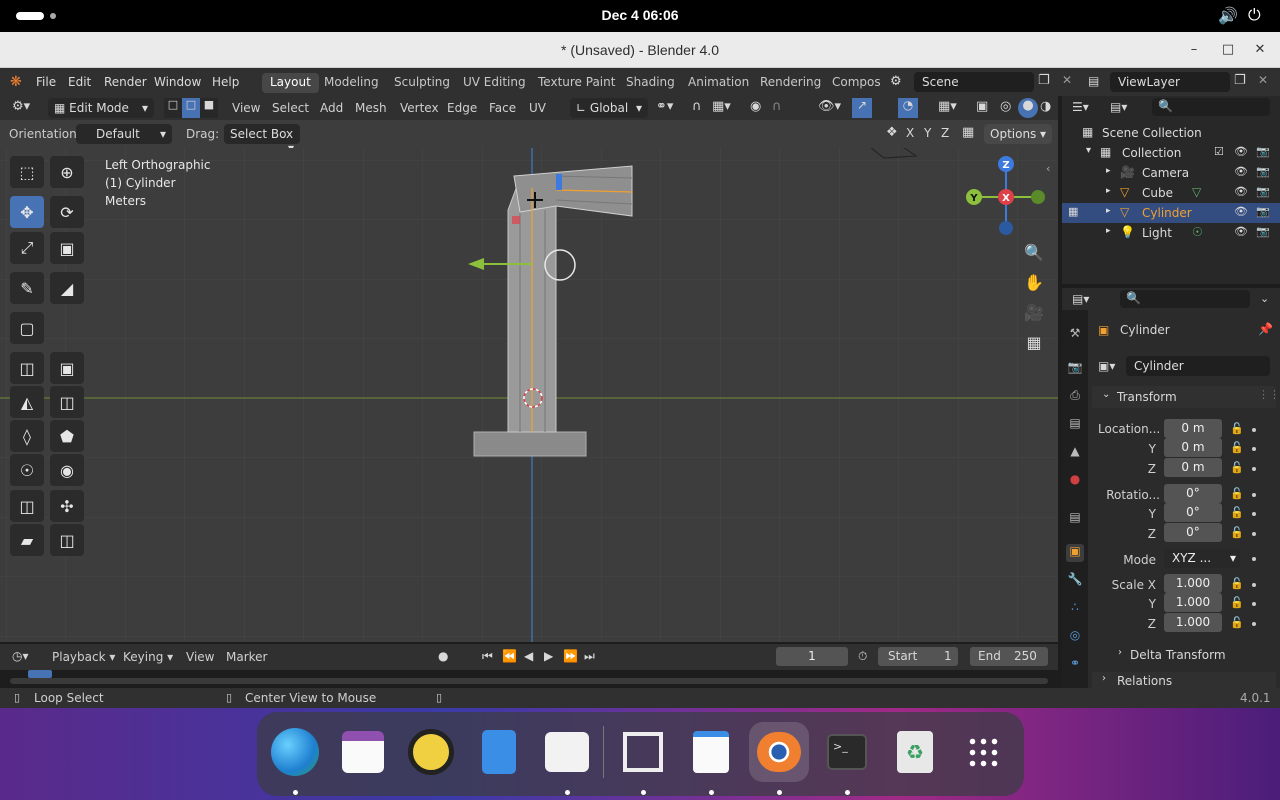 The height and width of the screenshot is (800, 1280). What do you see at coordinates (1186, 397) in the screenshot?
I see `transform-panel-header: ⌄ Transform ⋮⋮` at bounding box center [1186, 397].